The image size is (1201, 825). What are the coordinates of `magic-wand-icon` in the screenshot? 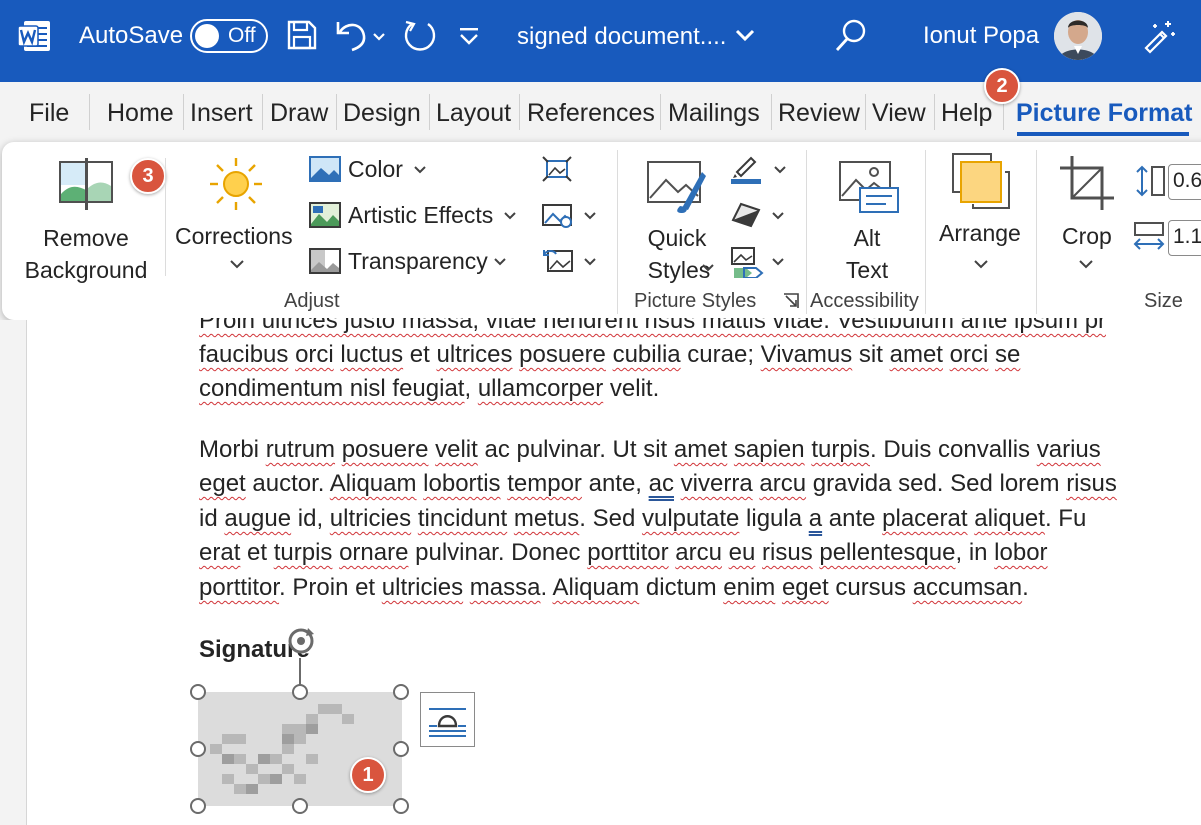 It's located at (1158, 36).